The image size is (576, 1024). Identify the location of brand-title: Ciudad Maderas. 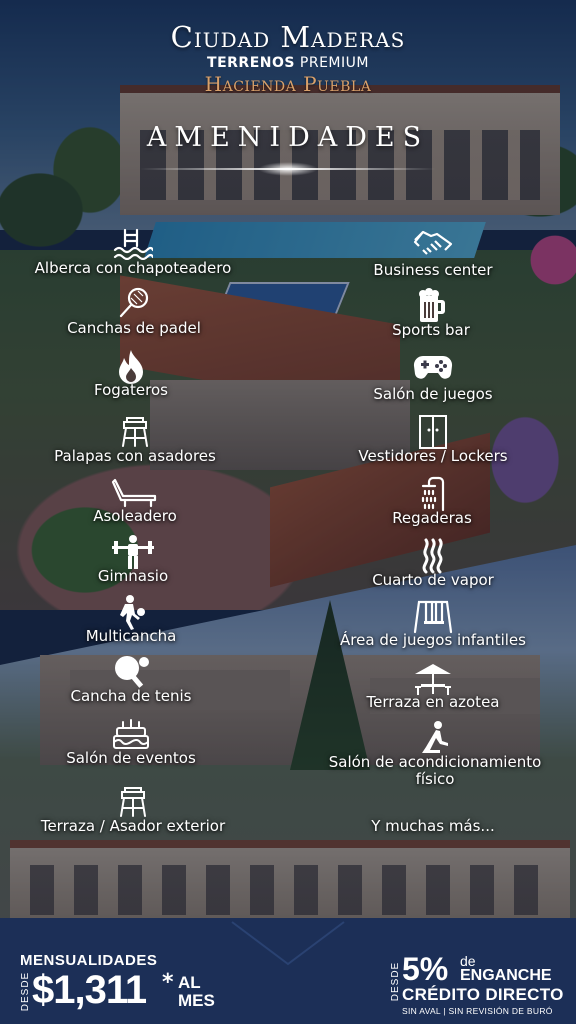
(288, 37).